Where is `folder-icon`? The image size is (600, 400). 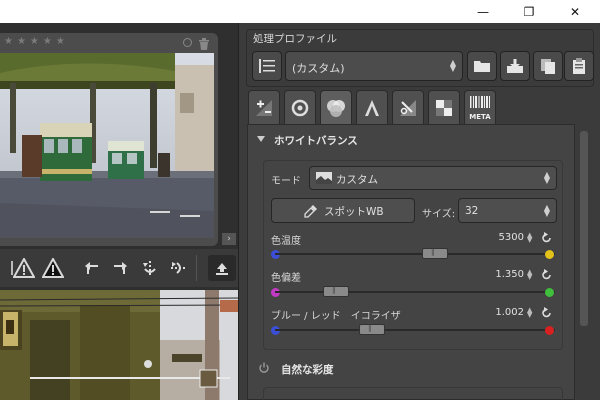 folder-icon is located at coordinates (482, 66).